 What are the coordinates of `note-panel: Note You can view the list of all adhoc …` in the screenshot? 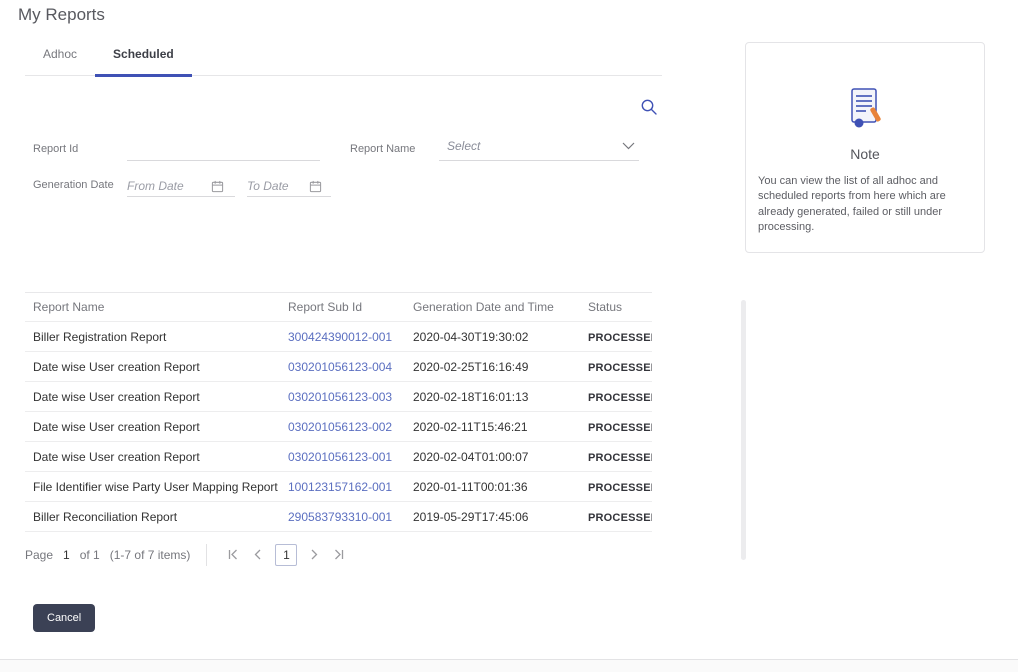 It's located at (865, 147).